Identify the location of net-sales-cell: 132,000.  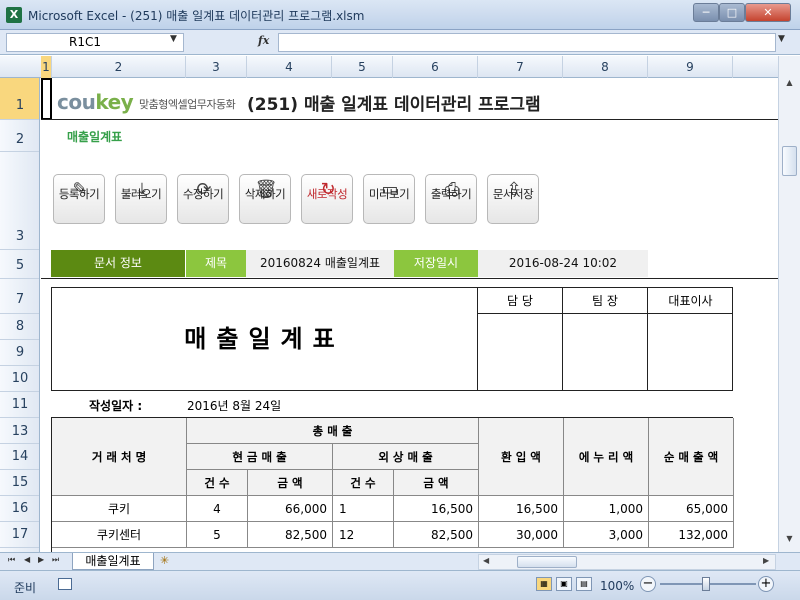
(691, 535).